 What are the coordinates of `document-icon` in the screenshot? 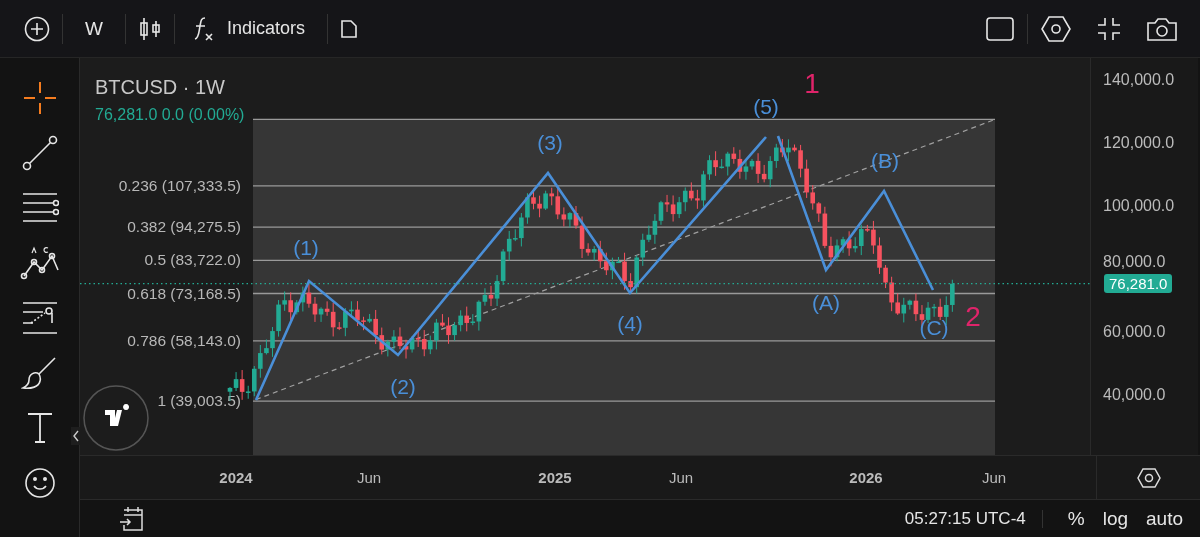 It's located at (349, 28).